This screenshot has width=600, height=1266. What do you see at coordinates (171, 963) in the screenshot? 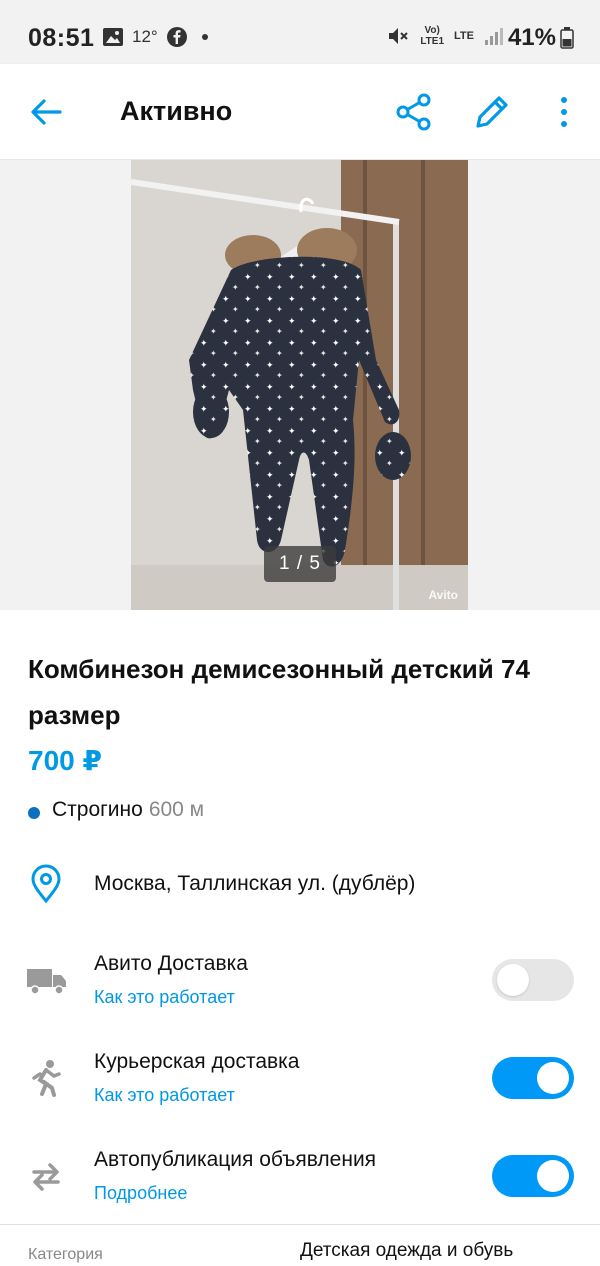
I see `option-label: Авито Доставка` at bounding box center [171, 963].